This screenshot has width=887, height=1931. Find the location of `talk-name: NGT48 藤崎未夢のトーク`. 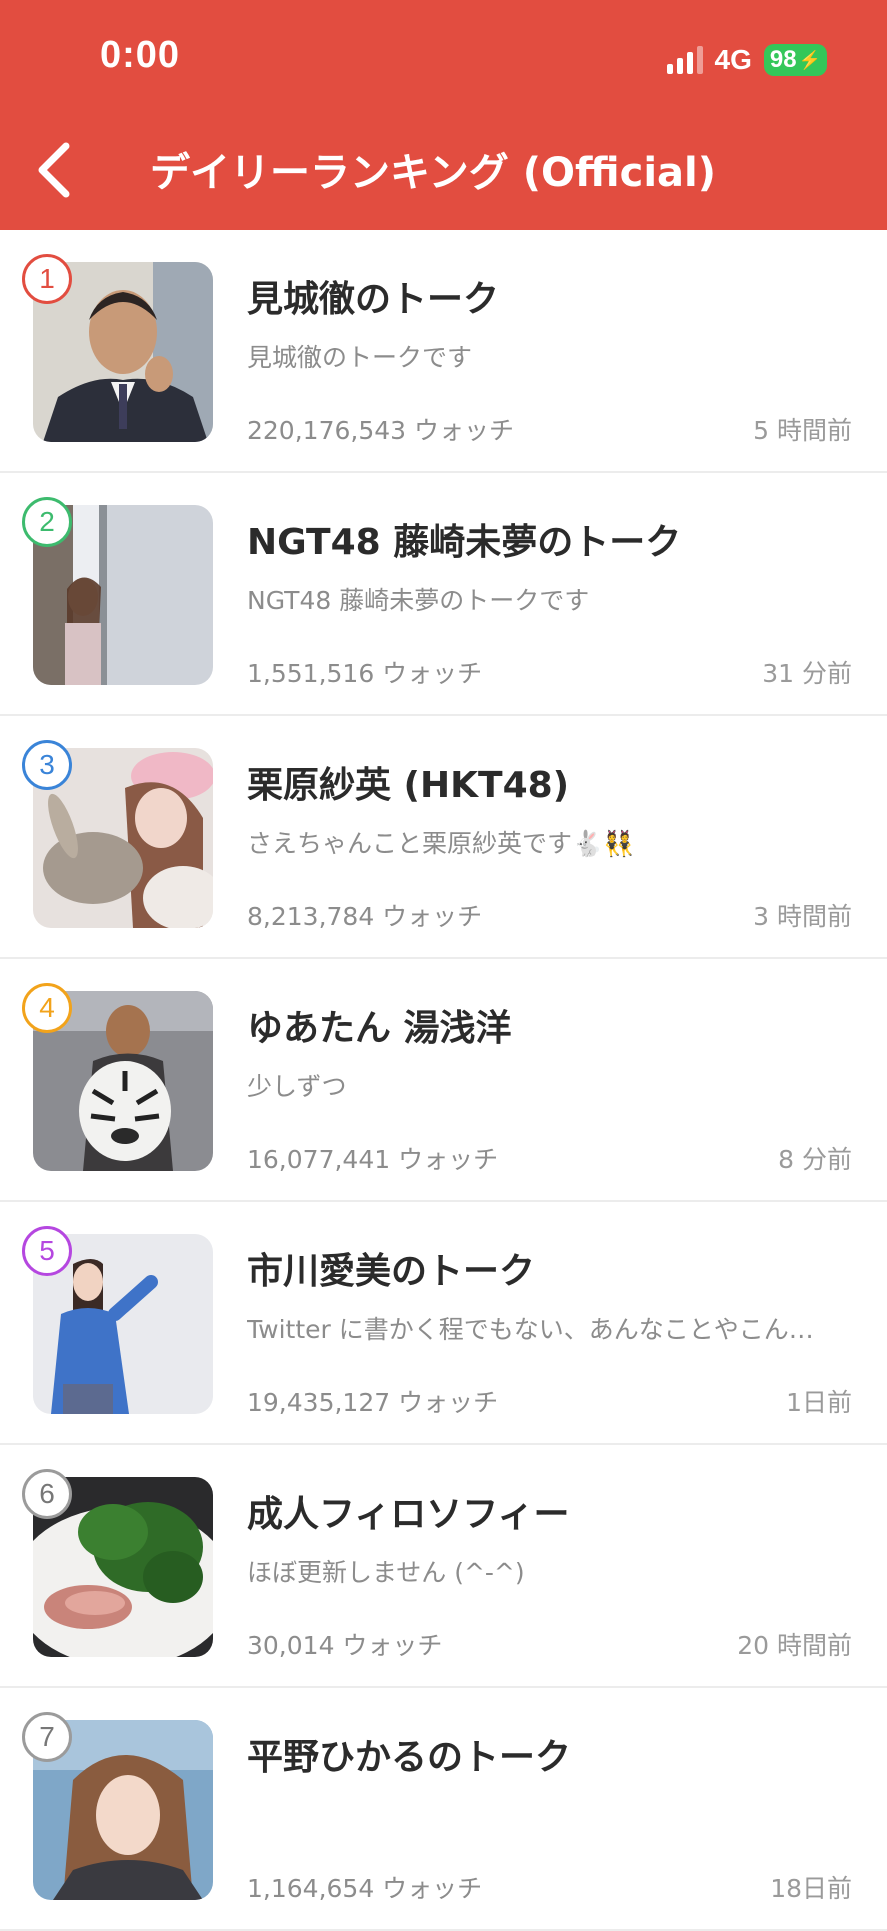

talk-name: NGT48 藤崎未夢のトーク is located at coordinates (464, 542).